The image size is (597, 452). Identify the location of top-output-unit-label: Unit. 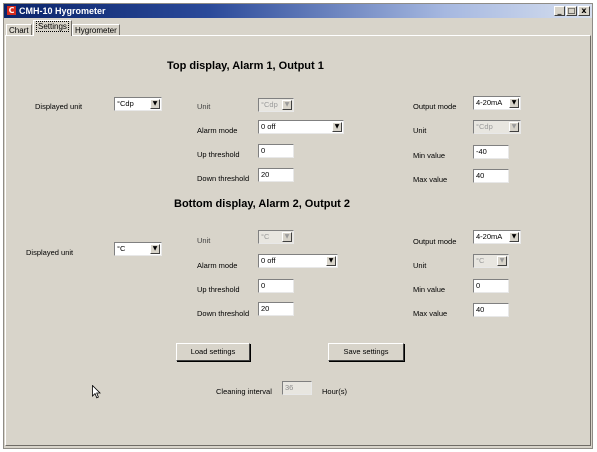
(420, 130).